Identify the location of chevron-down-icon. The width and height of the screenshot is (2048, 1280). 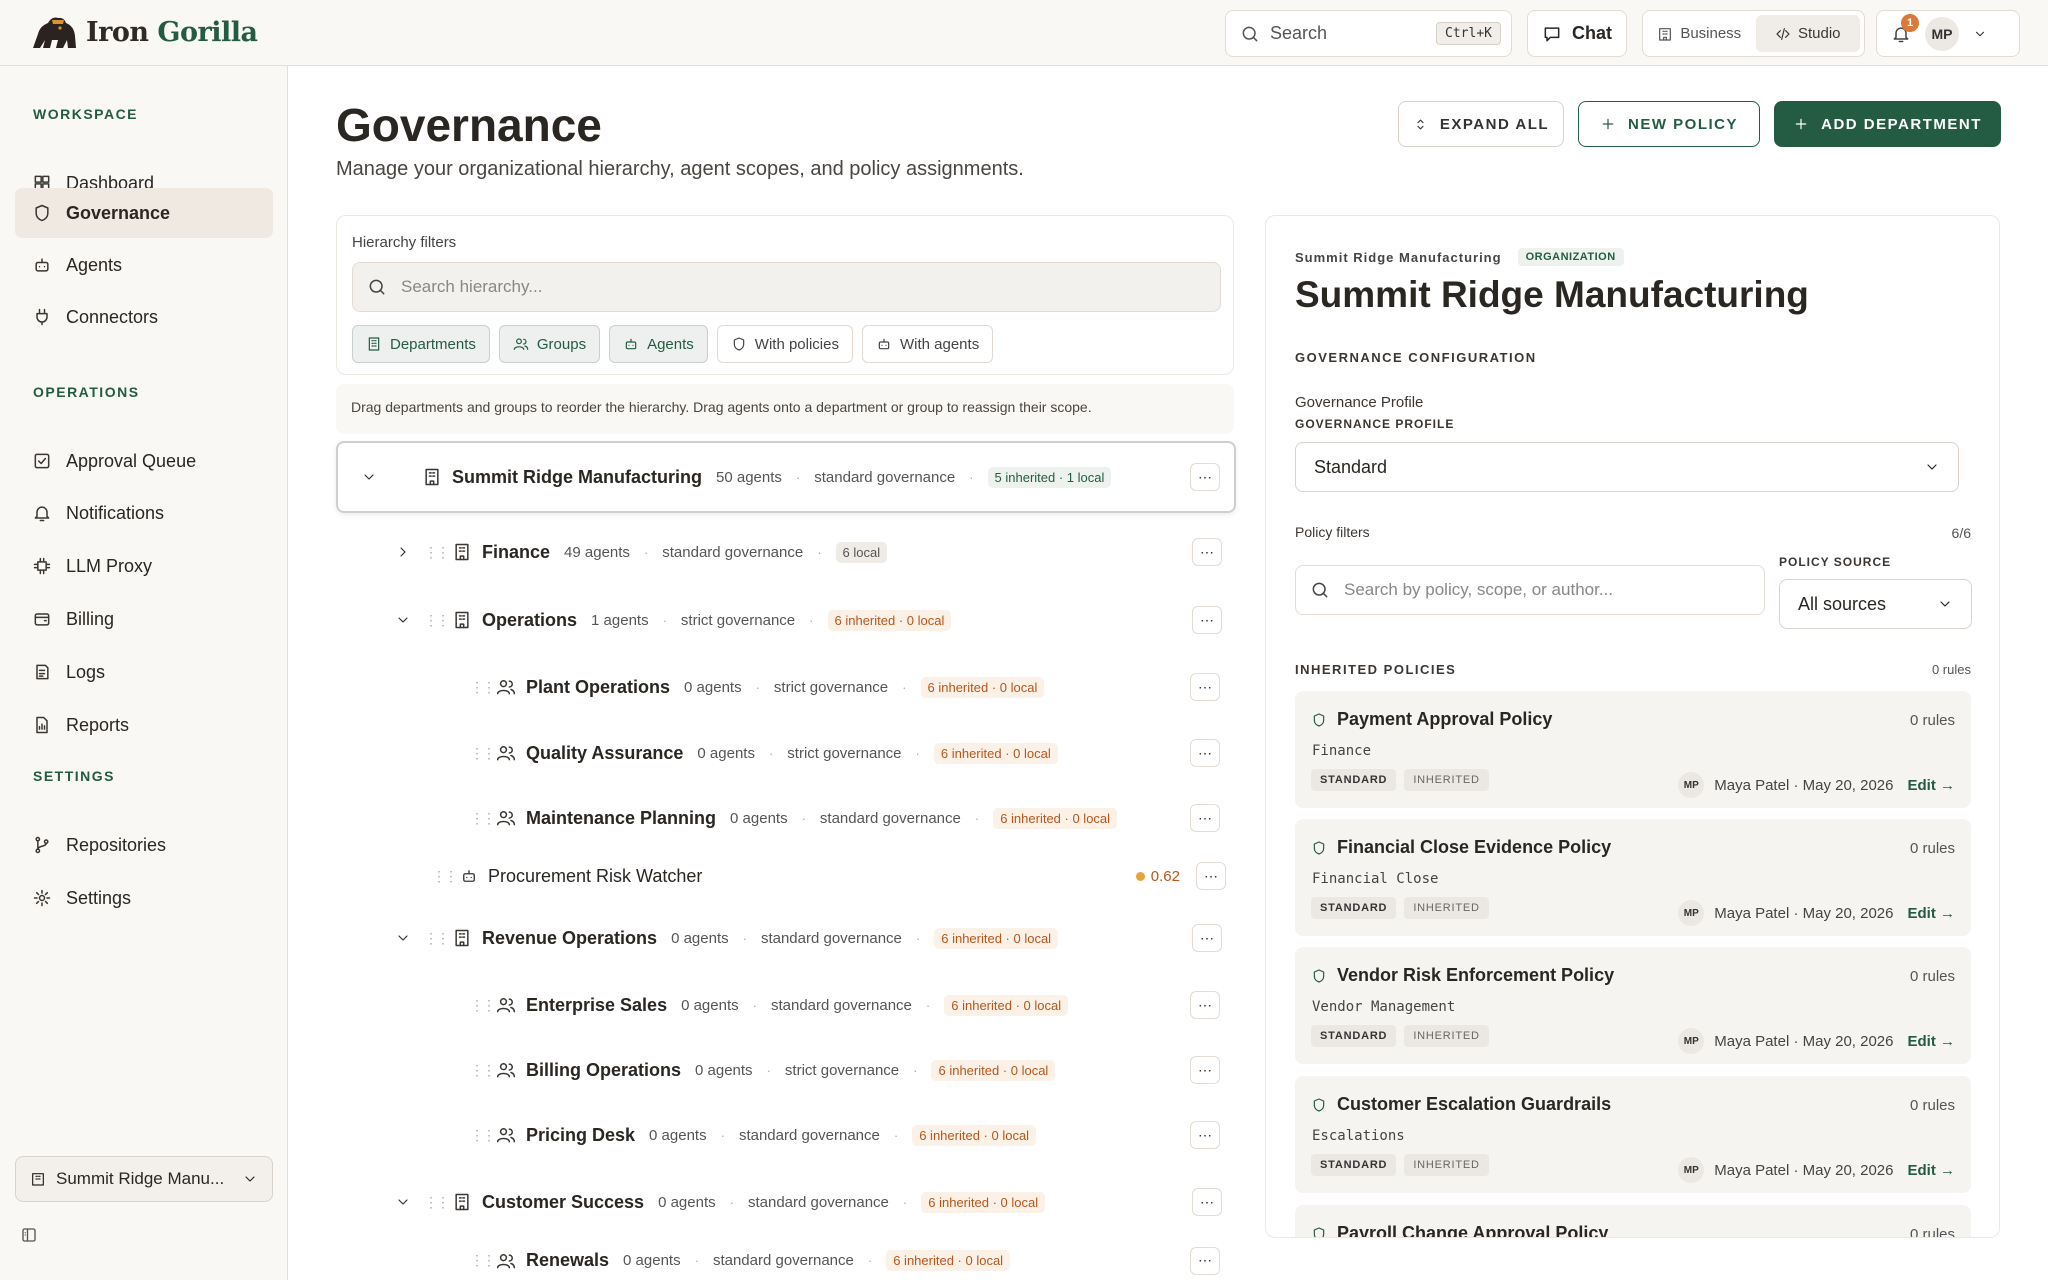
(1980, 34).